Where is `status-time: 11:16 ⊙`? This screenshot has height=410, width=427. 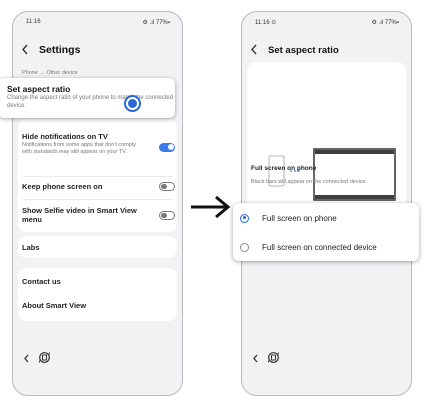
status-time: 11:16 ⊙ is located at coordinates (266, 23).